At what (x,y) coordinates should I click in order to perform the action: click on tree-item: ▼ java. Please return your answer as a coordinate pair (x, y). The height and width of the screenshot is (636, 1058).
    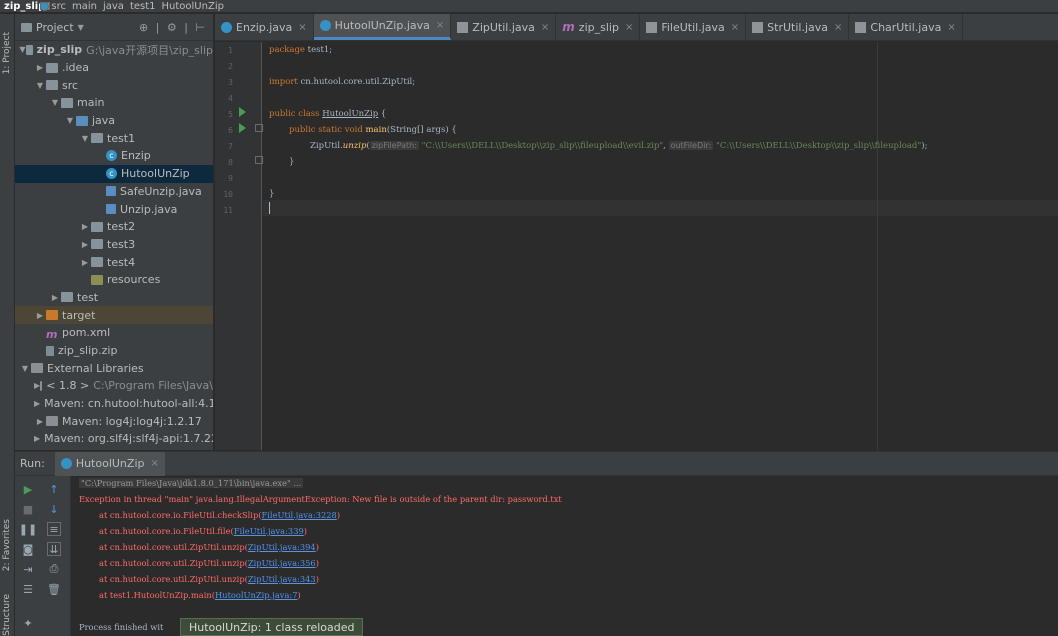
    Looking at the image, I should click on (114, 121).